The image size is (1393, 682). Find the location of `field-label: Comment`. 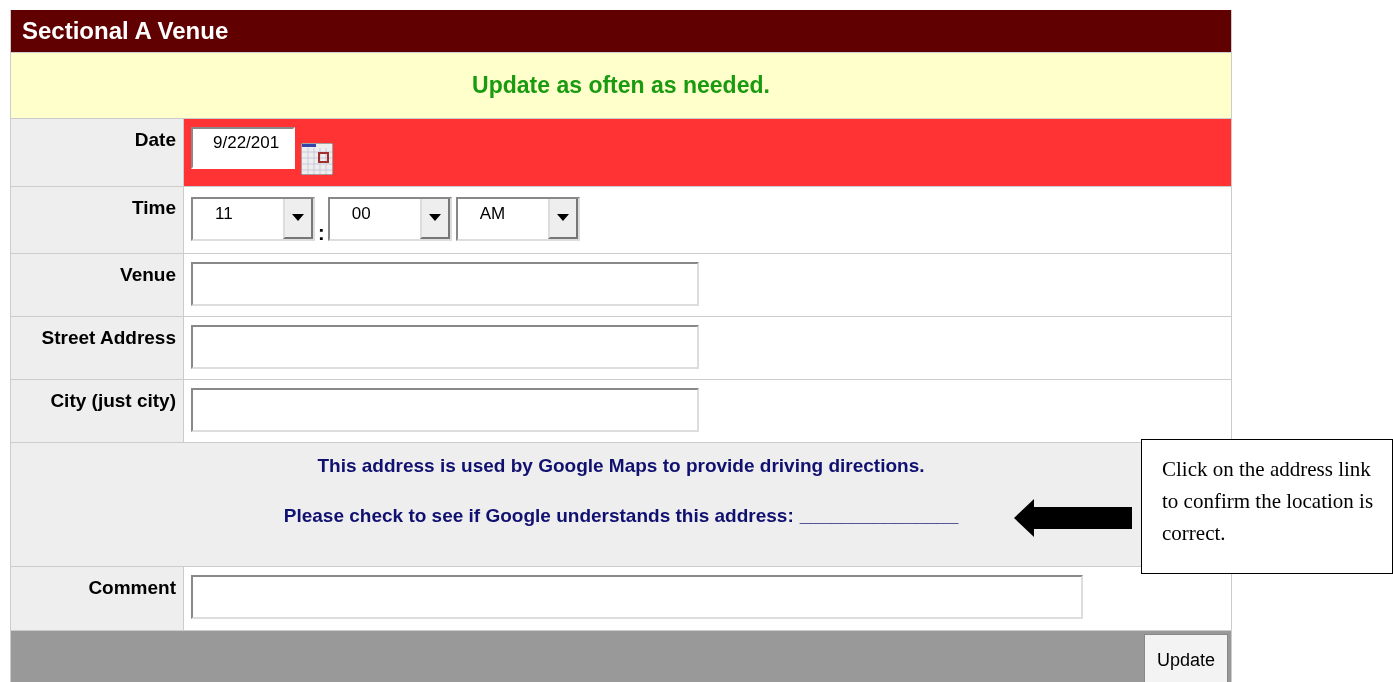

field-label: Comment is located at coordinates (97, 598).